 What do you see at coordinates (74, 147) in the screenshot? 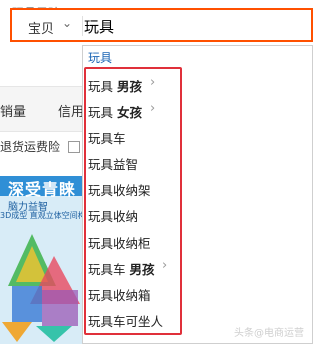
I see `filter-checkbox` at bounding box center [74, 147].